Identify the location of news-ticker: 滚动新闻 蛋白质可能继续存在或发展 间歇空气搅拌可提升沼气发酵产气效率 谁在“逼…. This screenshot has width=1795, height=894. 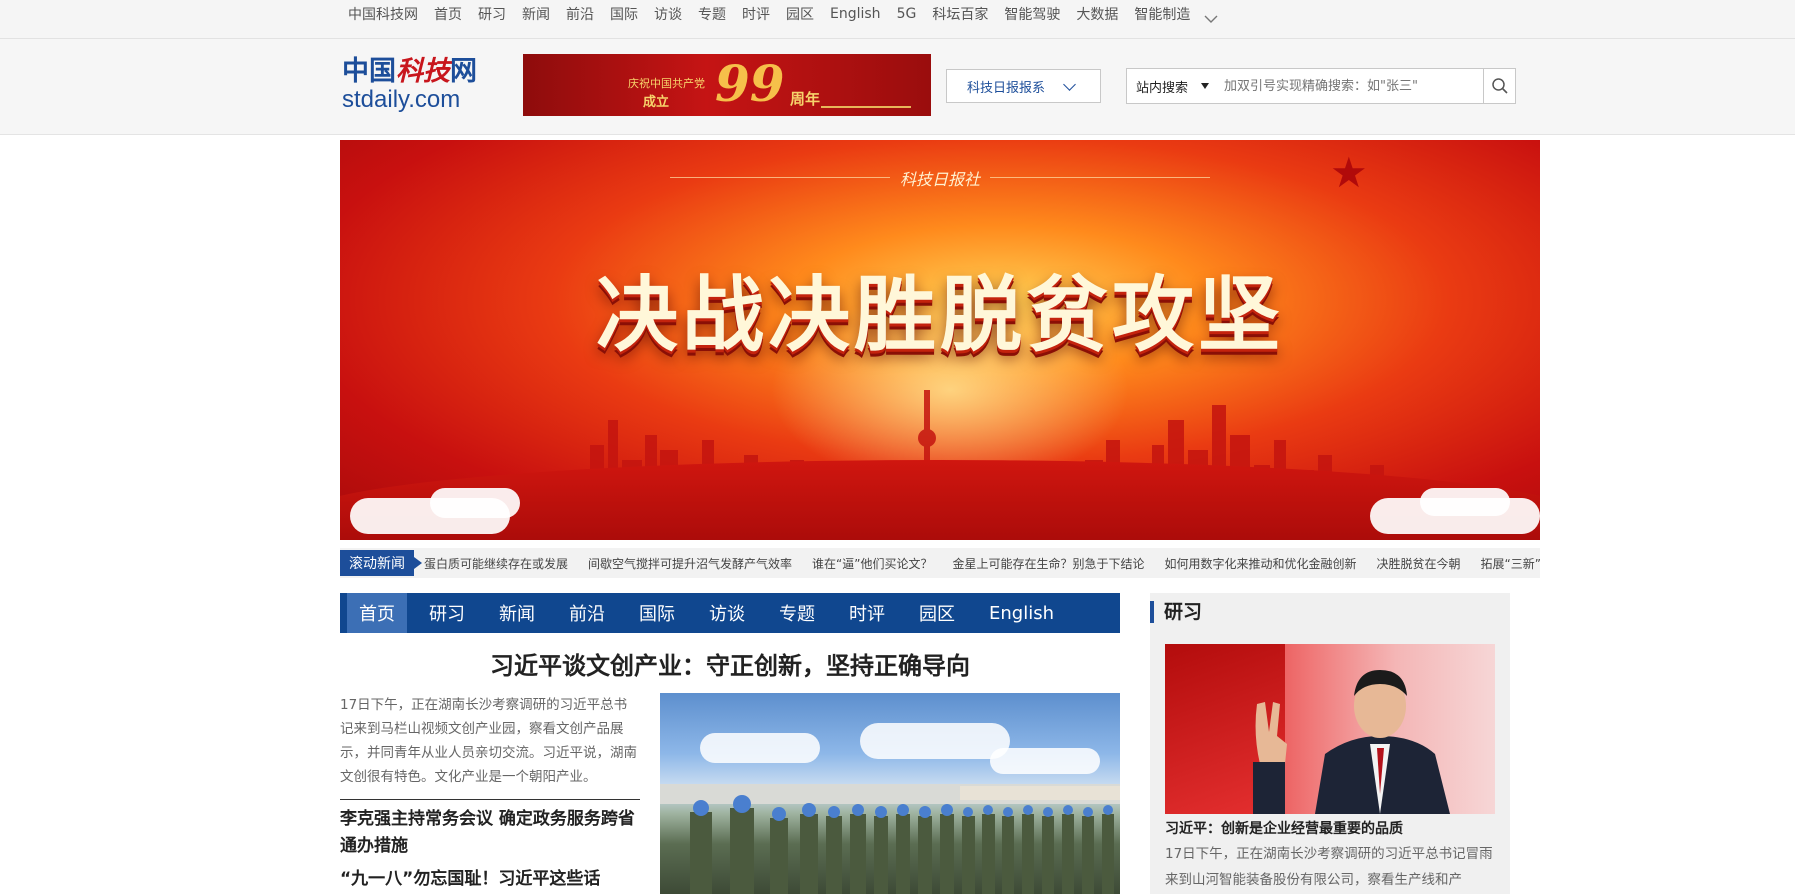
(940, 563).